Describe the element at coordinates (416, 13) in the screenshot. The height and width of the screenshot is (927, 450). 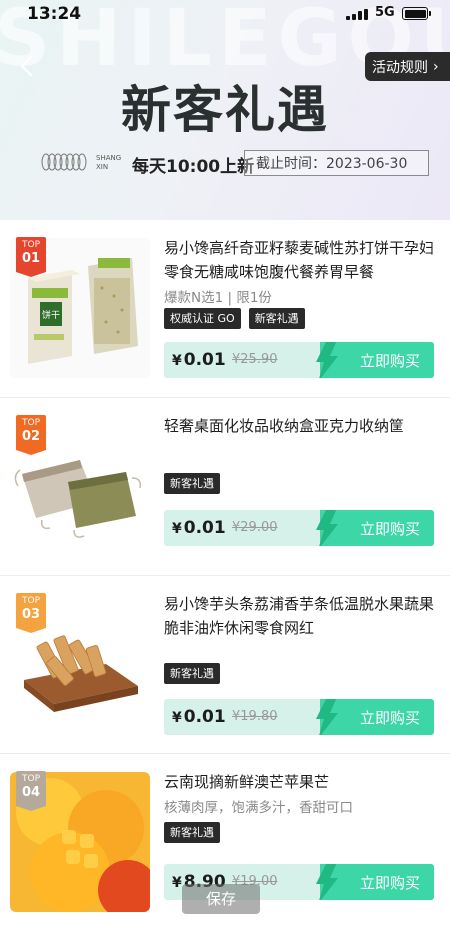
I see `battery-icon` at that location.